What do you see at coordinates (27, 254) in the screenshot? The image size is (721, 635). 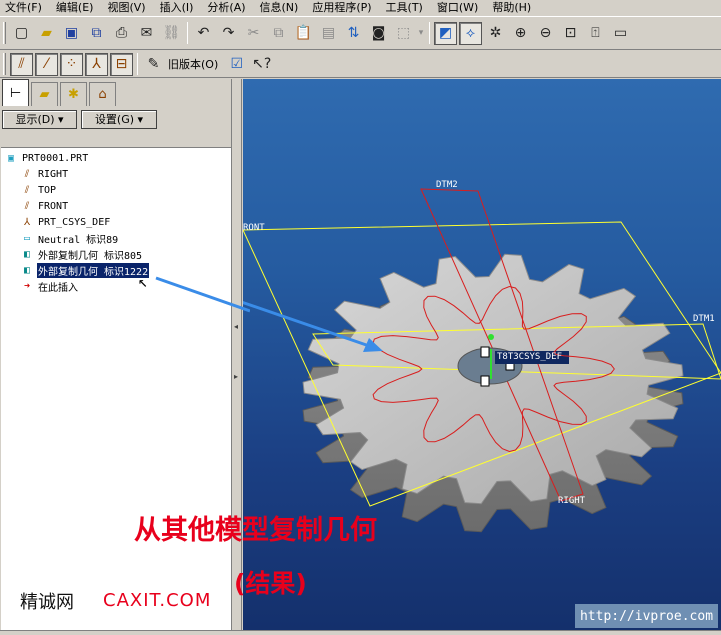 I see `copy-geom-icon: ◧` at bounding box center [27, 254].